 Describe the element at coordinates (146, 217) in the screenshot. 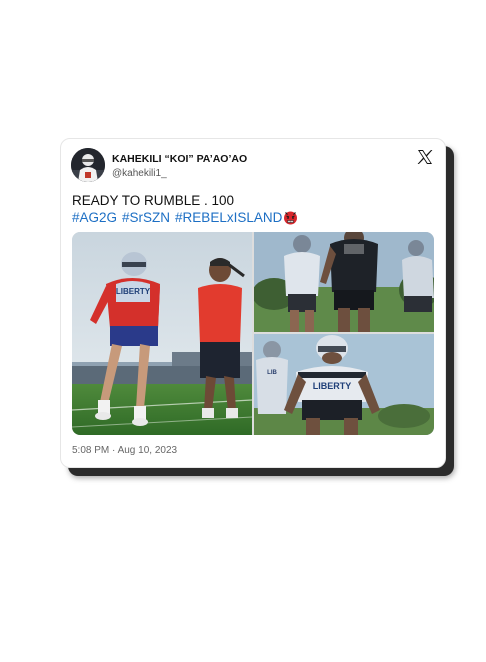

I see `hashtag-link: #SrSZN` at that location.